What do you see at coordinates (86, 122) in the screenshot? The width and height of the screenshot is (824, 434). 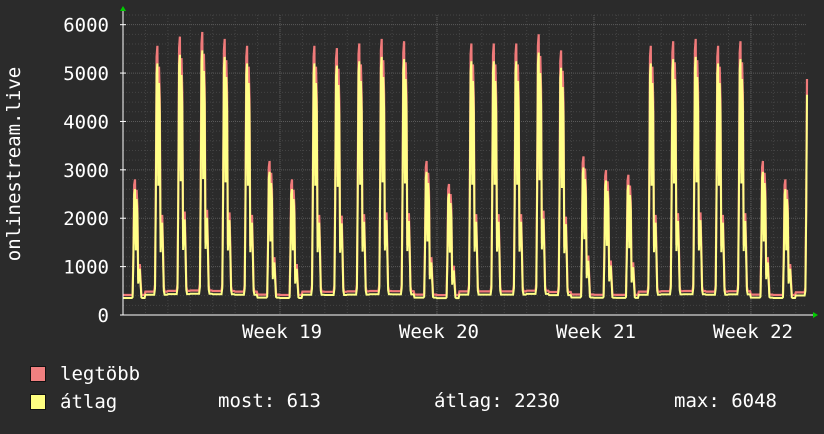 I see `y-tick-label: 4000` at bounding box center [86, 122].